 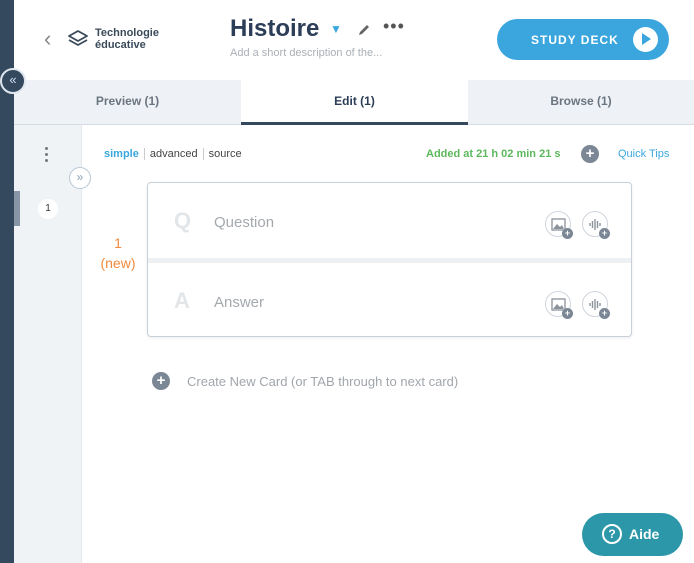 I want to click on tab-bar: Preview (1) Edit (1) Browse (1), so click(x=354, y=102).